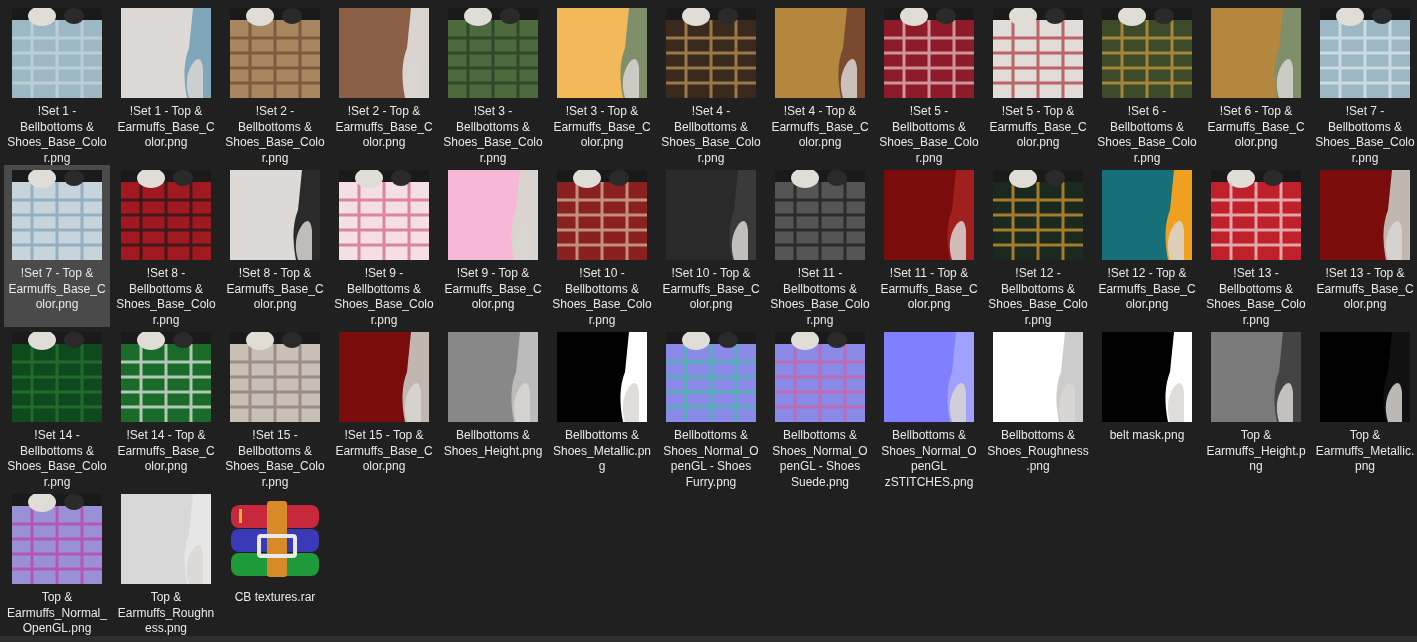 This screenshot has width=1417, height=642. What do you see at coordinates (493, 246) in the screenshot?
I see `file-item: !Set 9 - Top & Earmuffs_Base_Color.png` at bounding box center [493, 246].